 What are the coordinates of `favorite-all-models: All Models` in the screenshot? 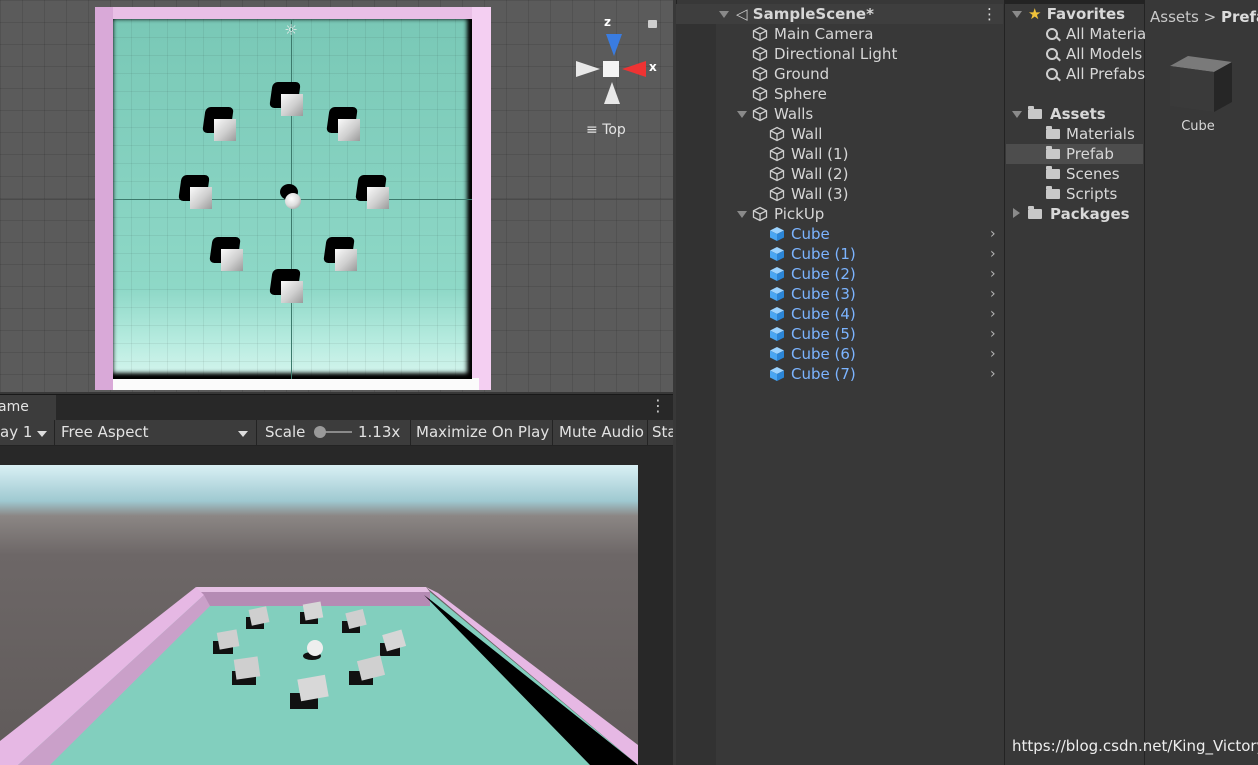 It's located at (1094, 54).